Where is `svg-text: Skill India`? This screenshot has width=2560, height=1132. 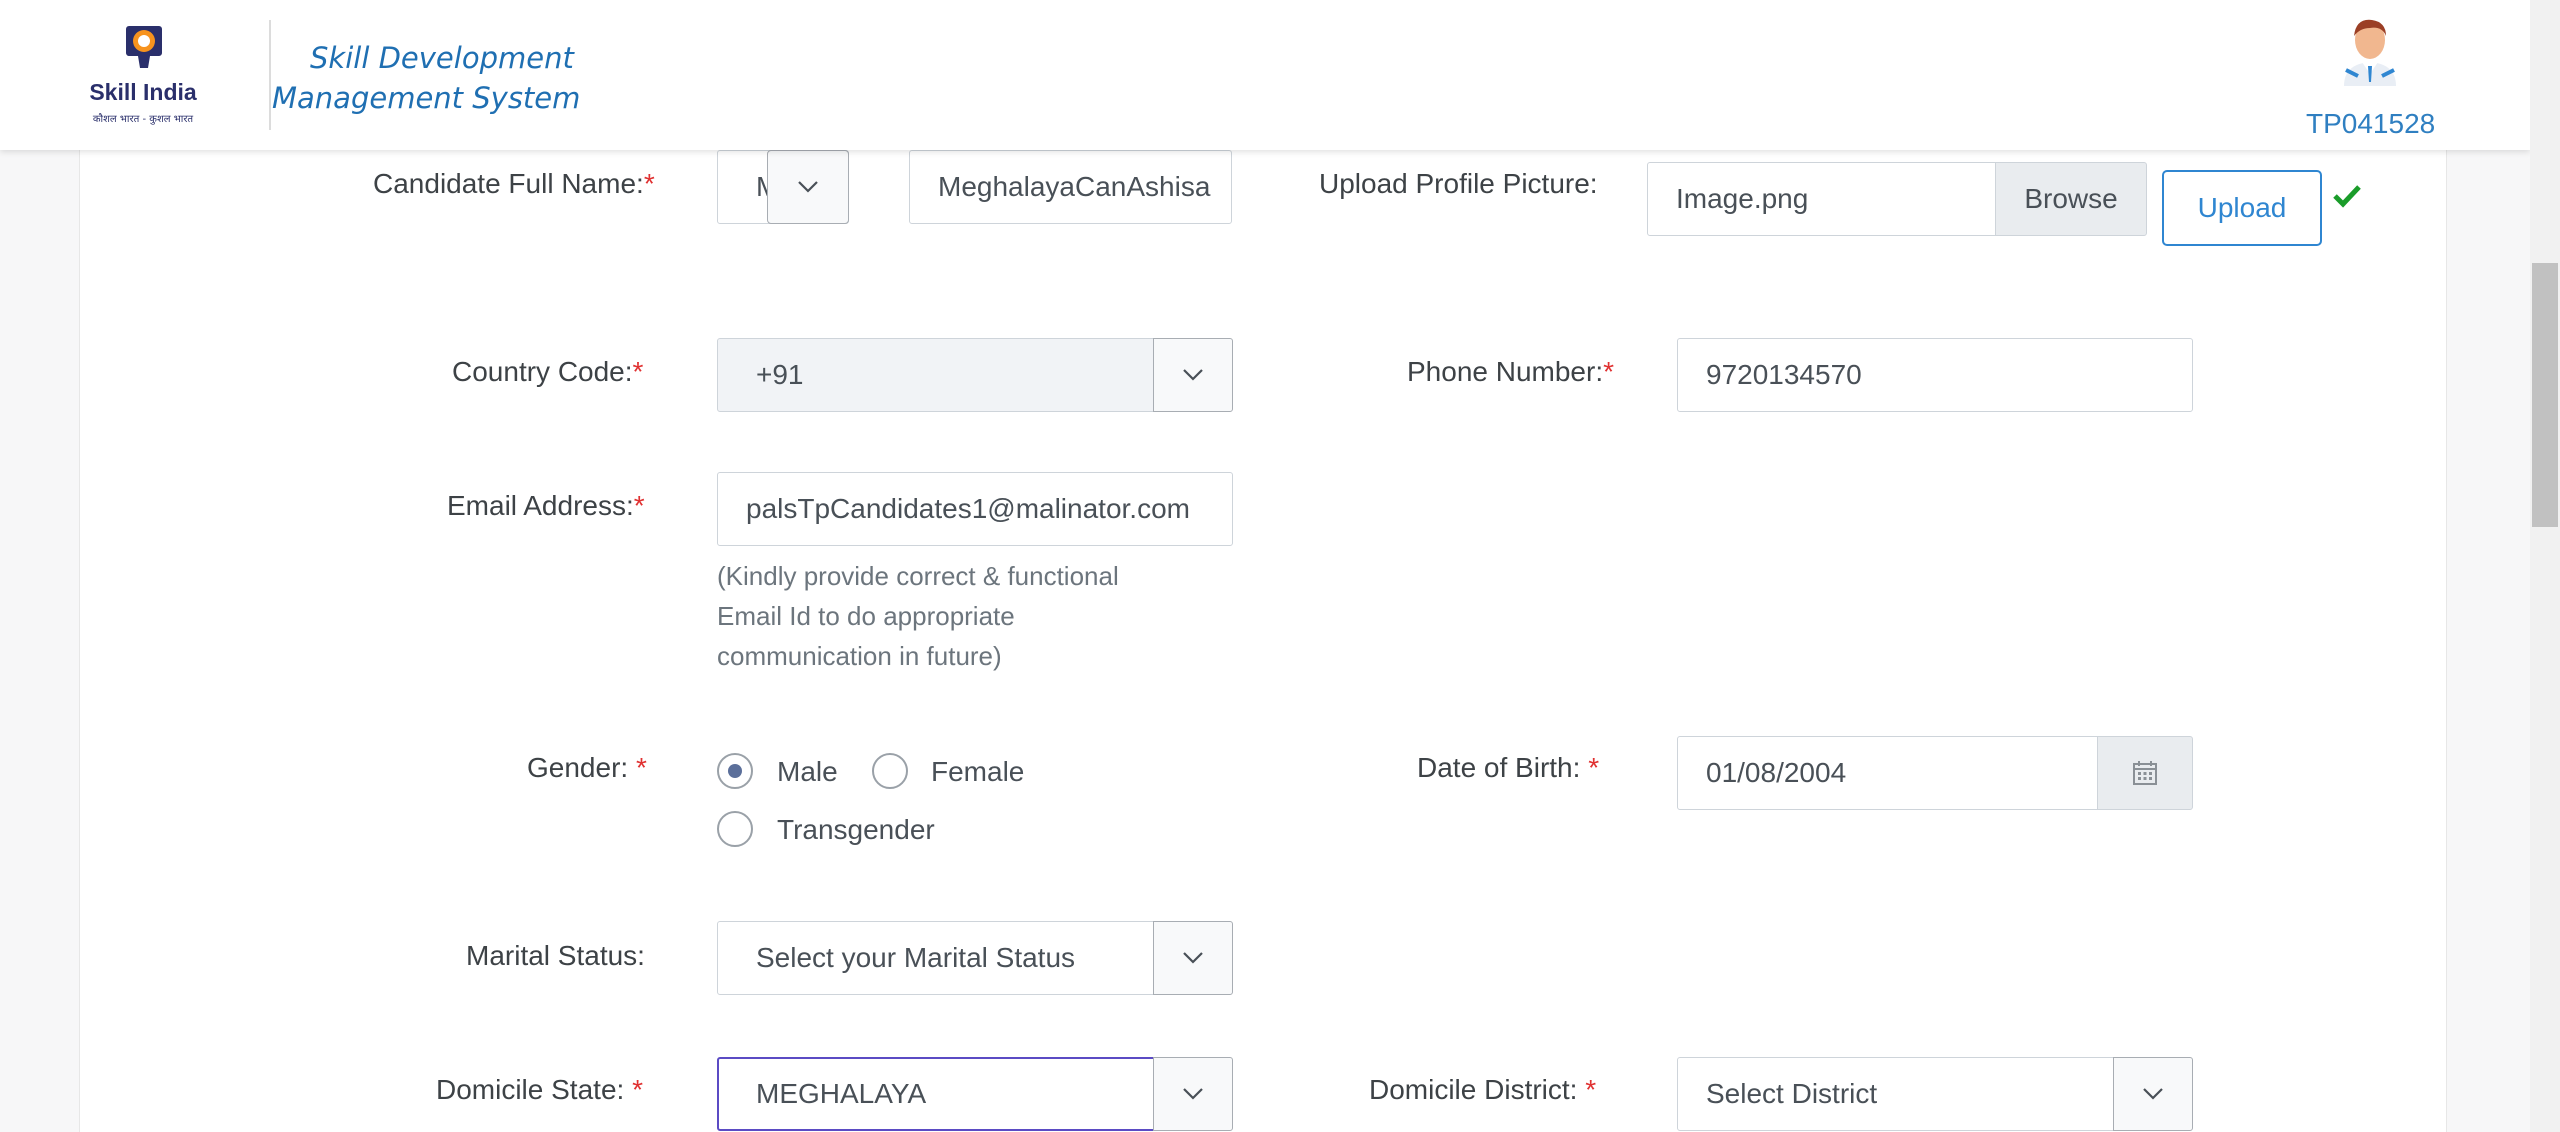
svg-text: Skill India is located at coordinates (143, 92).